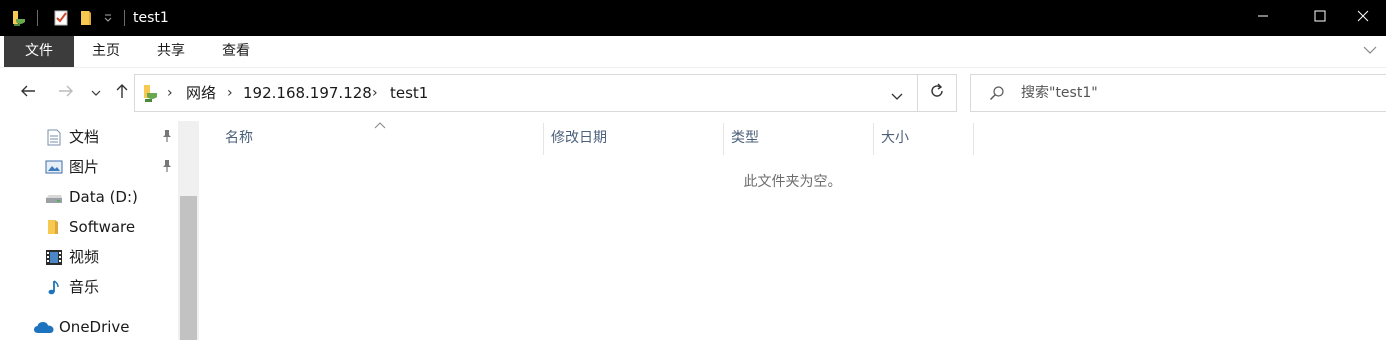  Describe the element at coordinates (693, 51) in the screenshot. I see `ribbon-tabs: 文件 主页 共享 查看` at that location.